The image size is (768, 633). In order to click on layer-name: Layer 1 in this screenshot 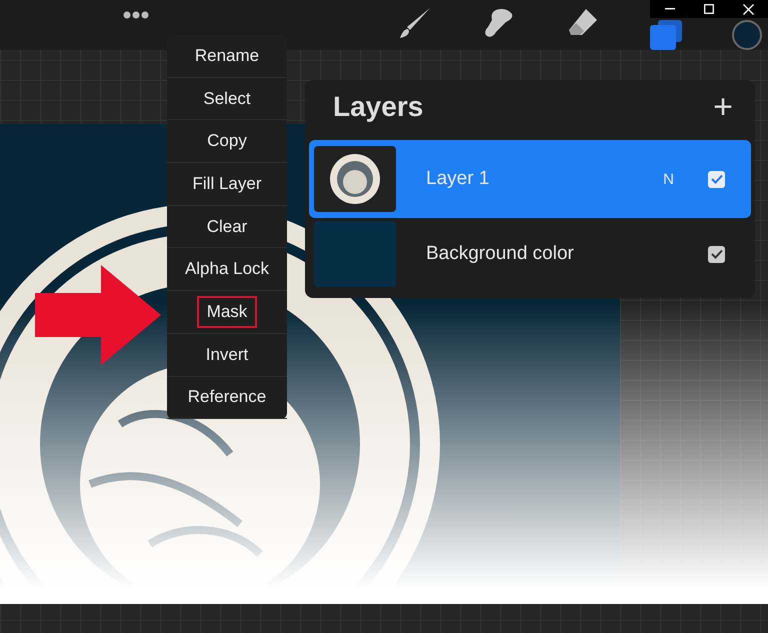, I will do `click(458, 179)`.